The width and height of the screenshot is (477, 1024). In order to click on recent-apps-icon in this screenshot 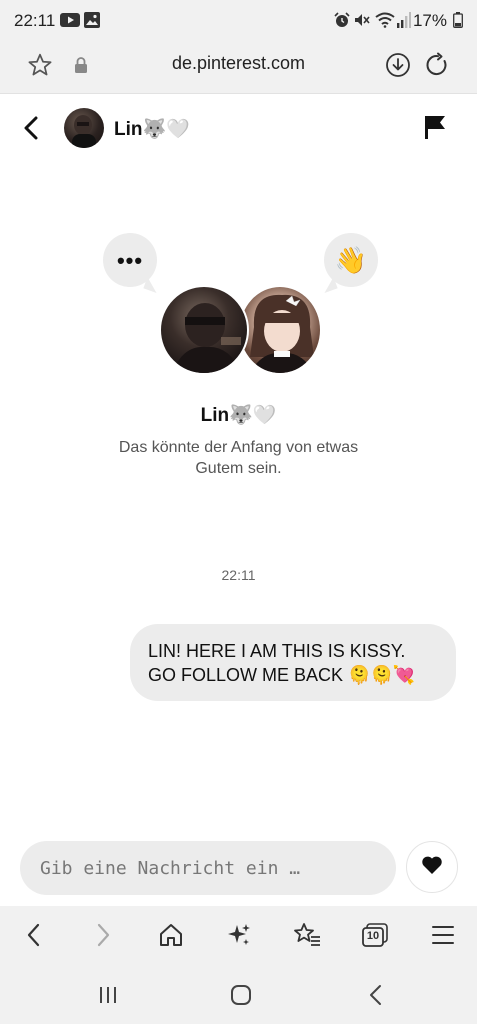, I will do `click(108, 995)`.